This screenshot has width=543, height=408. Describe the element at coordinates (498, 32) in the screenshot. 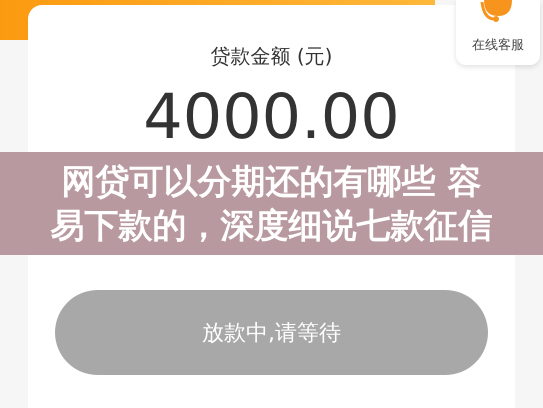

I see `support-button: 在线客服` at that location.